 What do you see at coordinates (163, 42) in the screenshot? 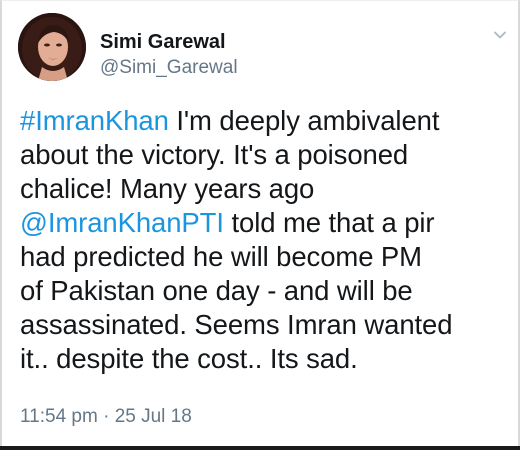
I see `author-name: Simi Garewal` at bounding box center [163, 42].